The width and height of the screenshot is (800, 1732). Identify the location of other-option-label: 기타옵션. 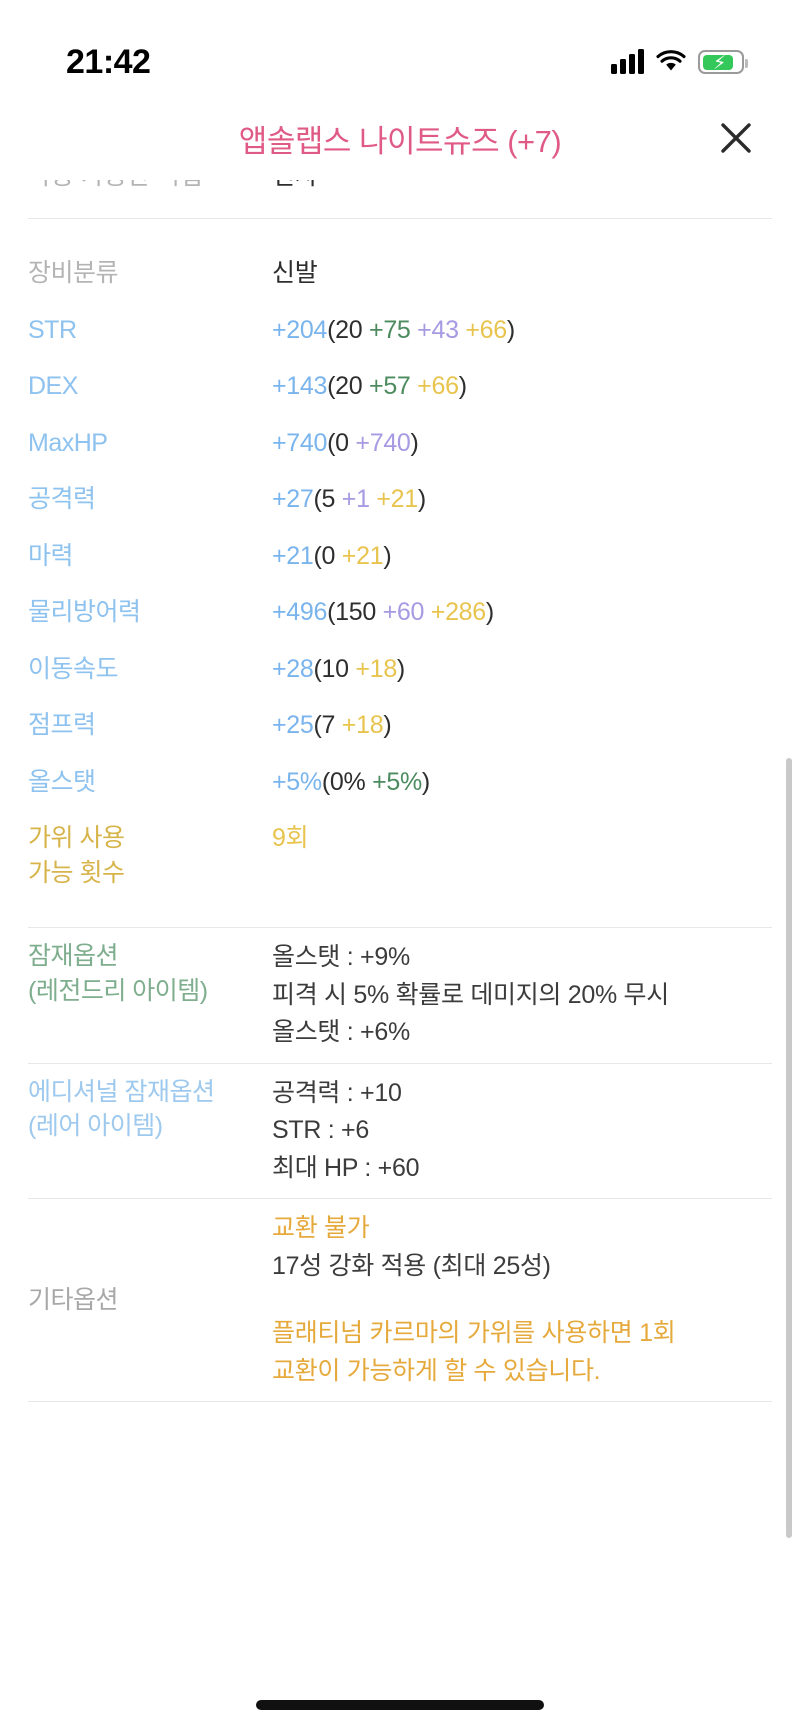
(73, 1299).